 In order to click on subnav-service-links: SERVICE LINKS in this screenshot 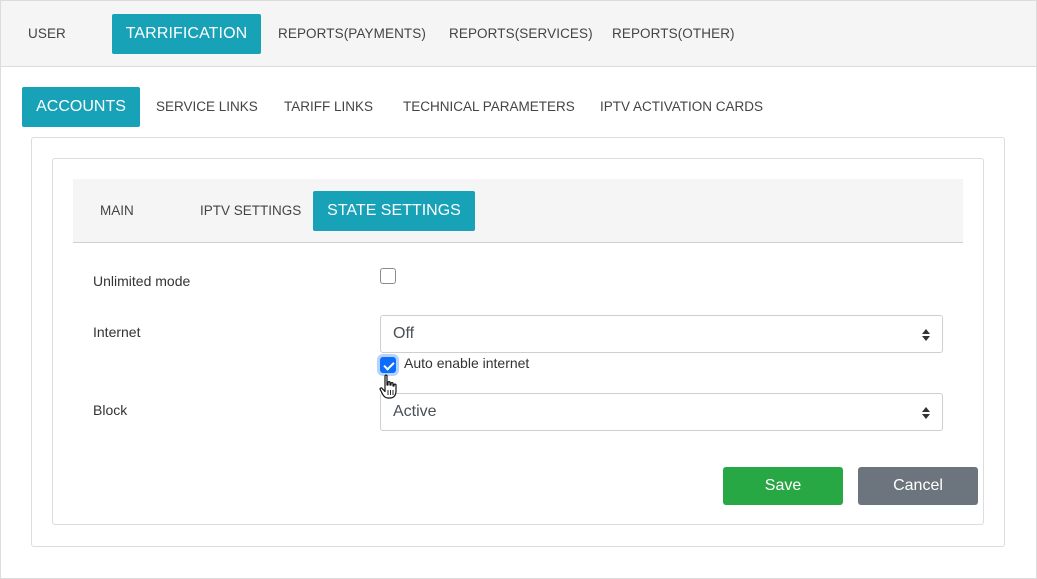, I will do `click(207, 107)`.